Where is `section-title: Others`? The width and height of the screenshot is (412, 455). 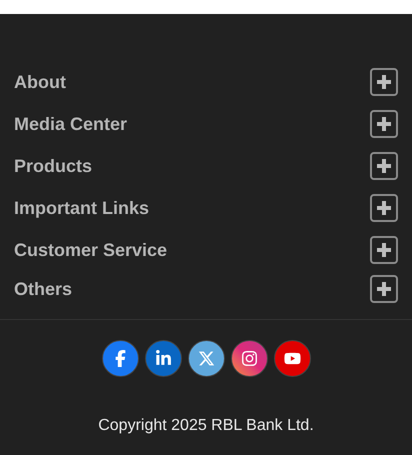
section-title: Others is located at coordinates (43, 289).